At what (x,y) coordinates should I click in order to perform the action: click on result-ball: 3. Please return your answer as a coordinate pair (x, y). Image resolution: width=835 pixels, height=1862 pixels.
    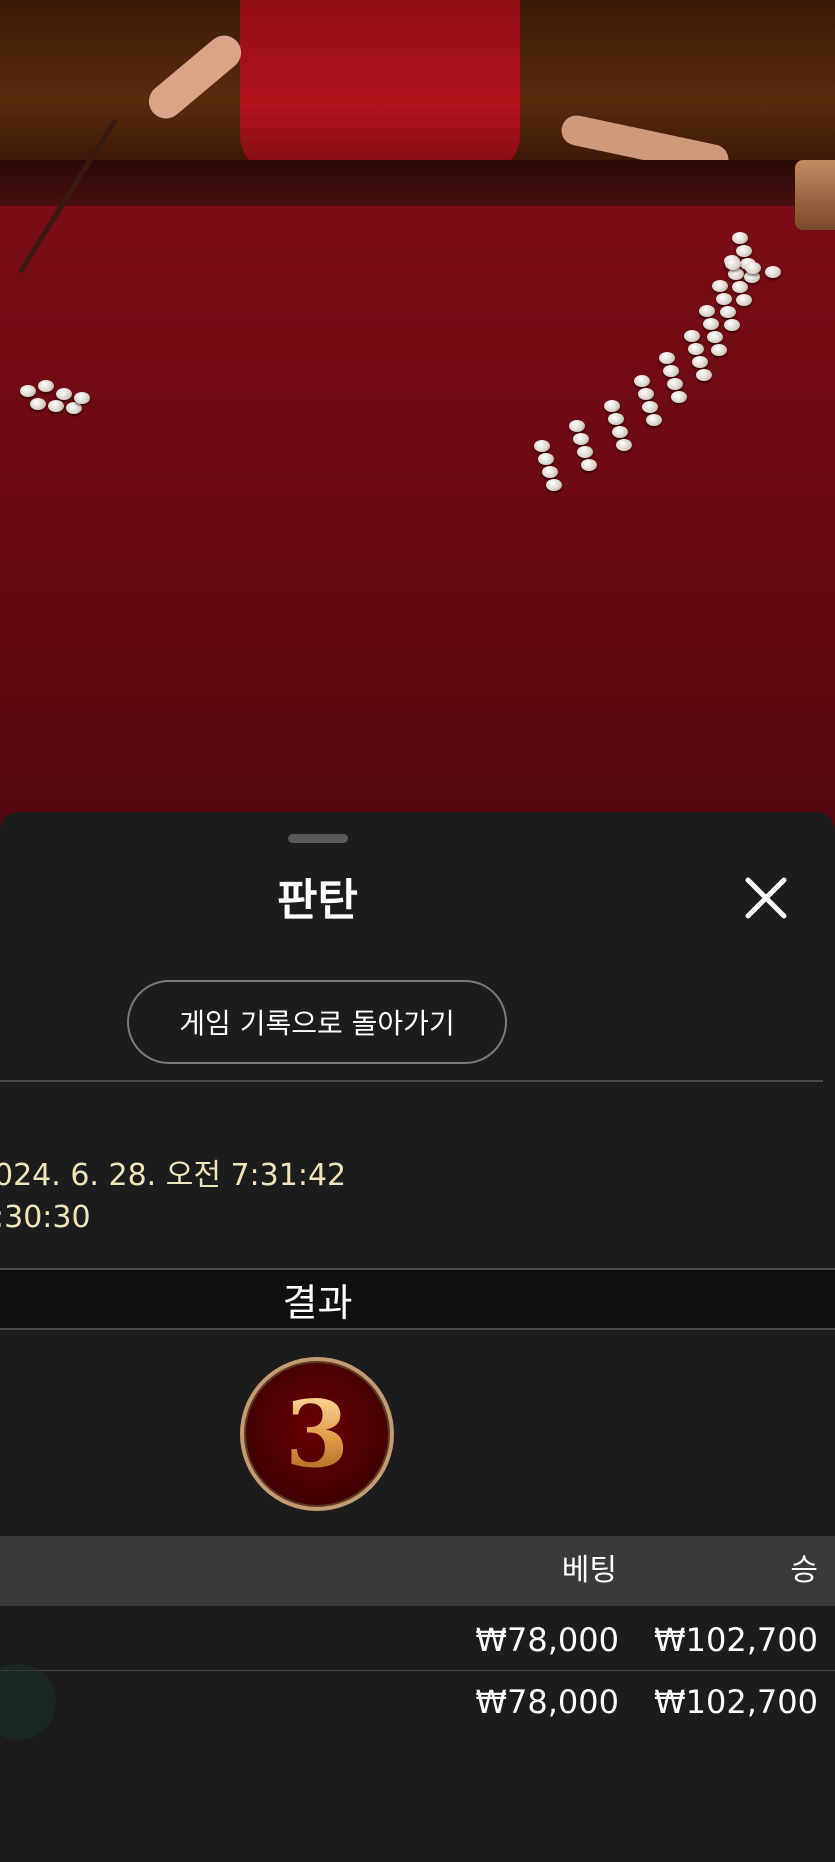
    Looking at the image, I should click on (317, 1434).